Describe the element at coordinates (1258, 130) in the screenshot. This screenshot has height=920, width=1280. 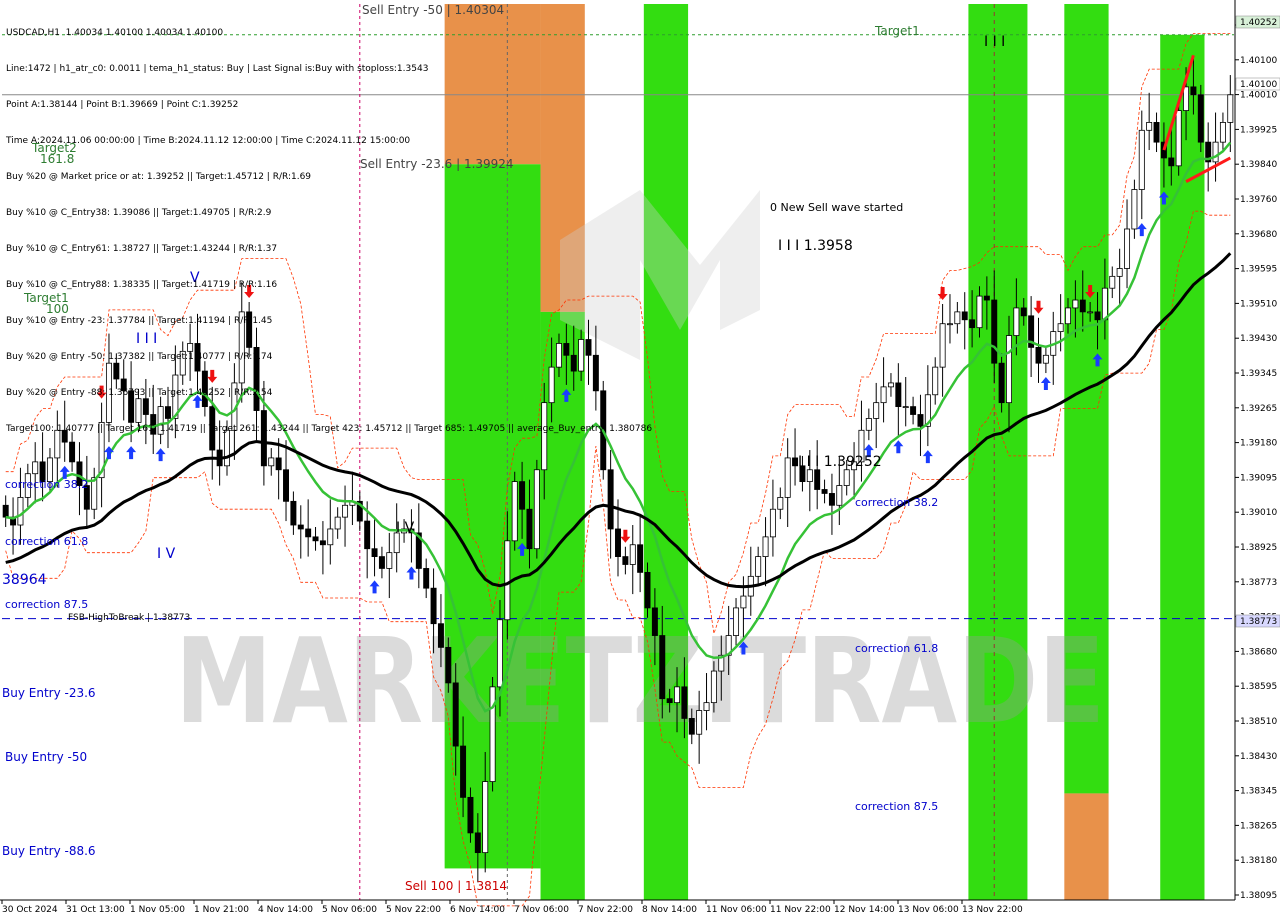
I see `price-tick-label: 1.39925` at that location.